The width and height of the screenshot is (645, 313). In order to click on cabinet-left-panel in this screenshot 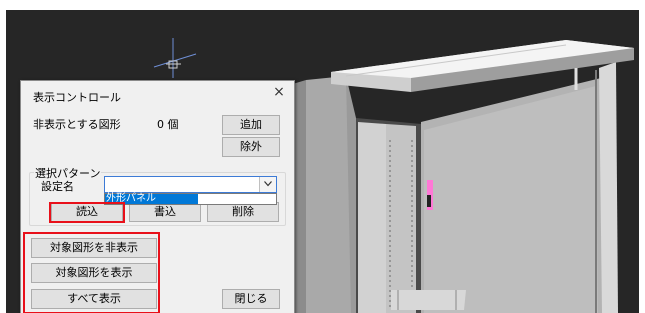, I will do `click(321, 194)`.